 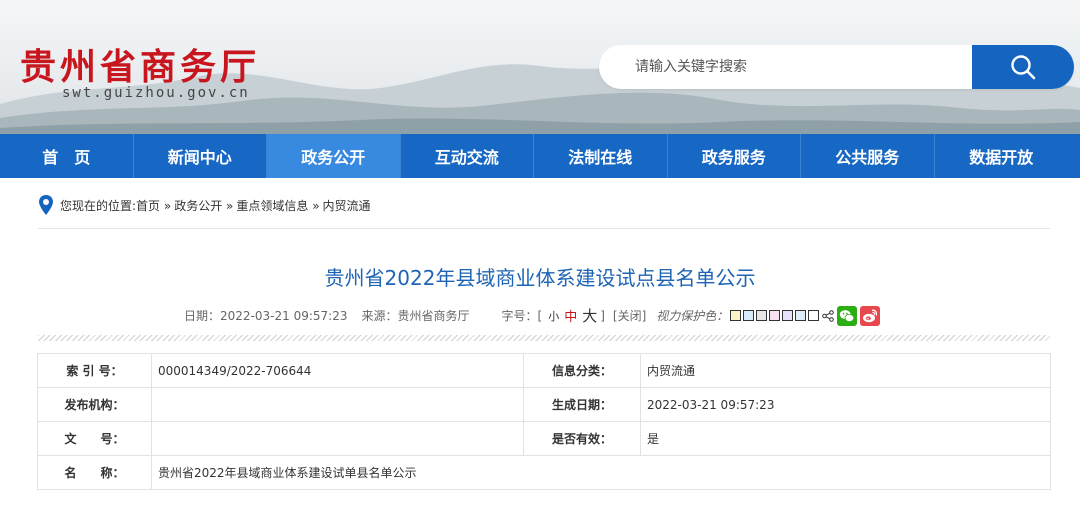 What do you see at coordinates (602, 315) in the screenshot?
I see `font-size-bracket: ]` at bounding box center [602, 315].